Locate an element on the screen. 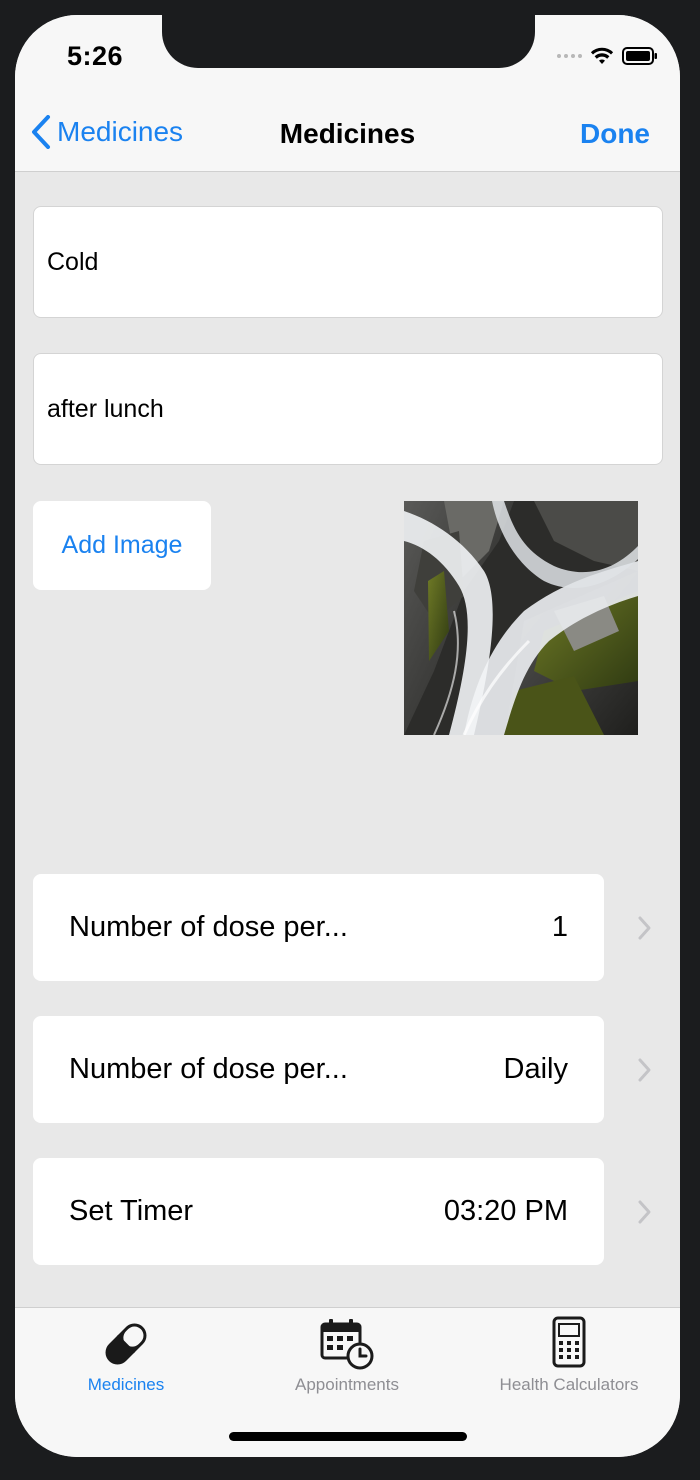  pill-icon is located at coordinates (126, 1344).